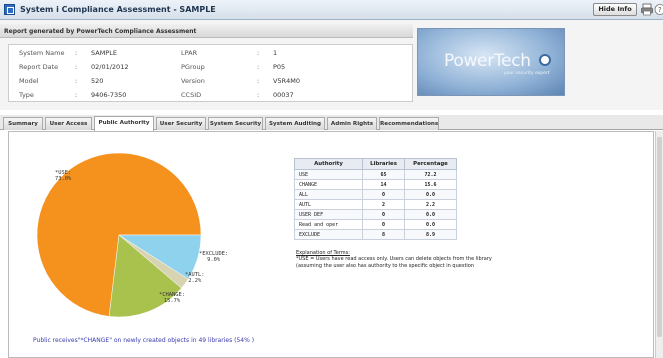 The width and height of the screenshot is (663, 358). What do you see at coordinates (109, 95) in the screenshot?
I see `field-value: 9406-7350` at bounding box center [109, 95].